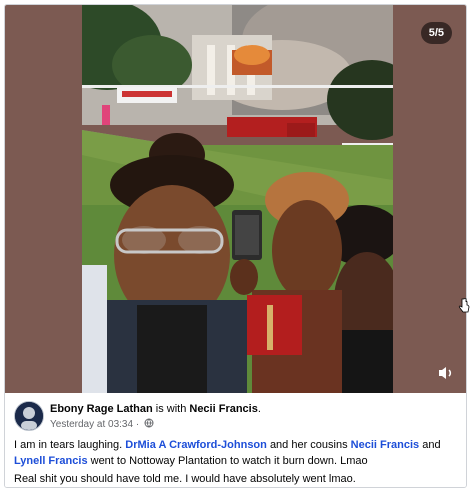 This screenshot has width=470, height=490. I want to click on with-text: is with, so click(171, 409).